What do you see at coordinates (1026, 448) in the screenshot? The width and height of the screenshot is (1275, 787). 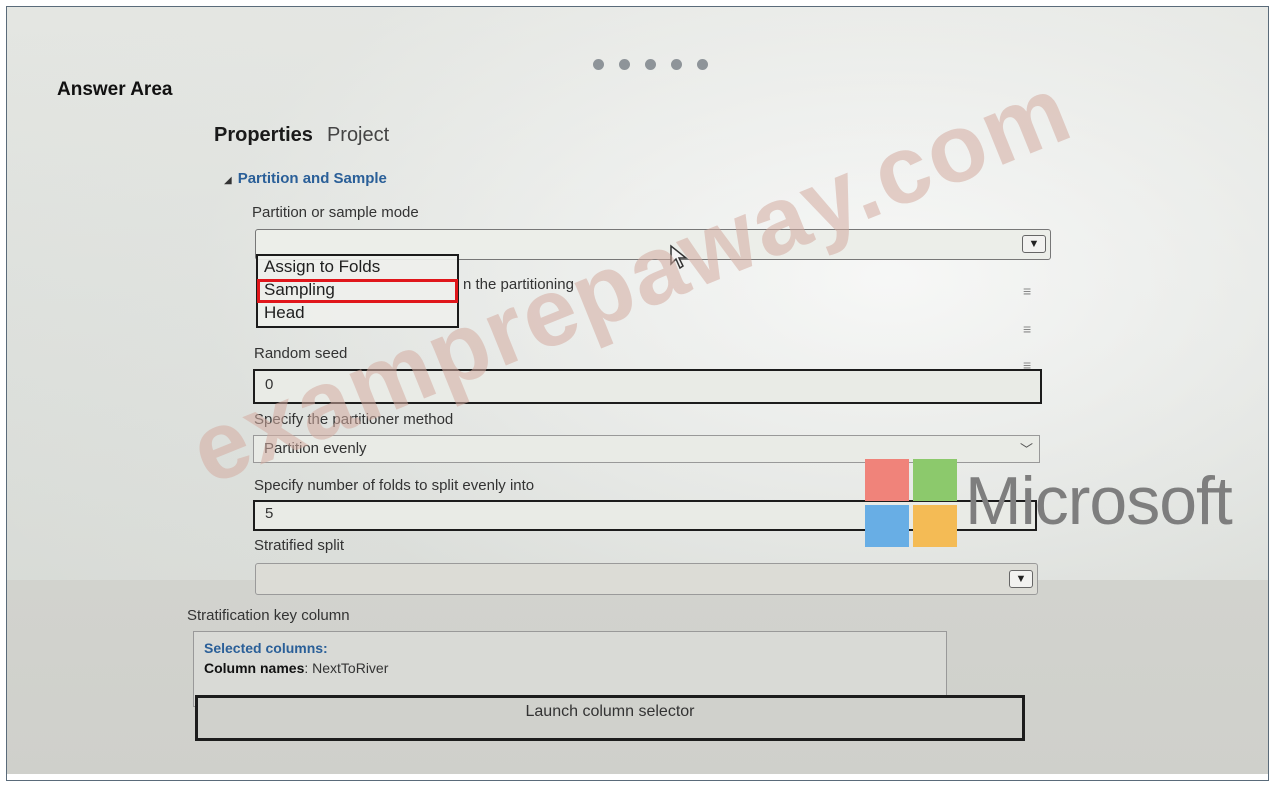 I see `chevron-down-icon: ﹀` at bounding box center [1026, 448].